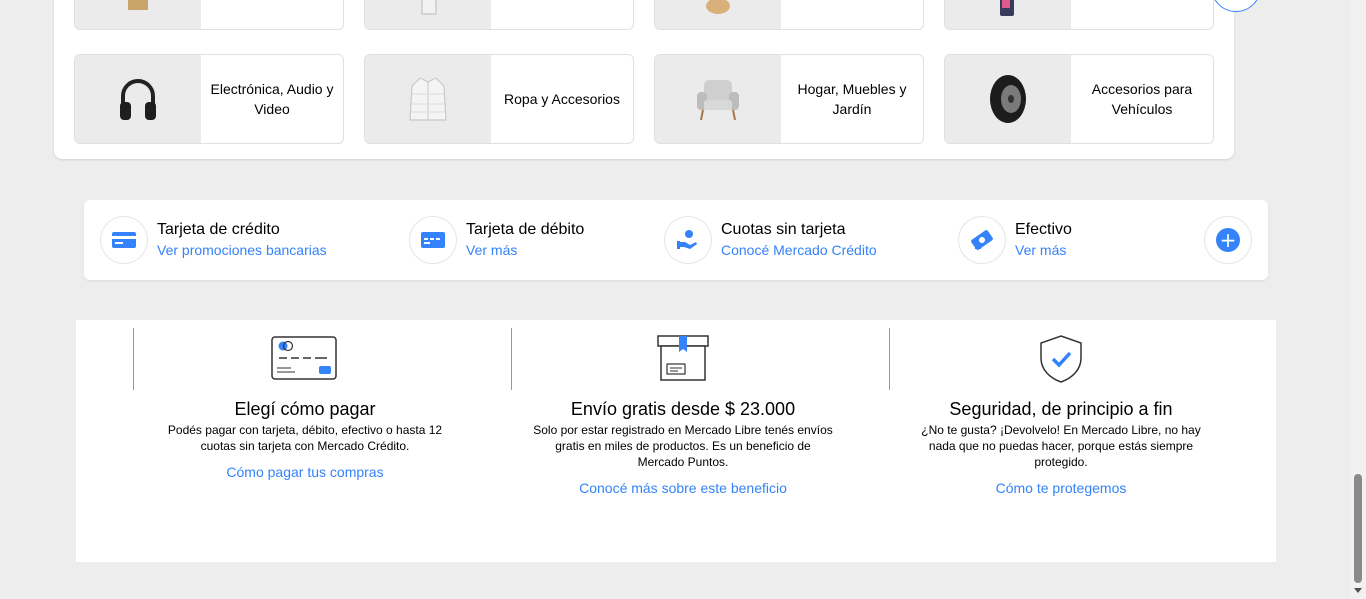 This screenshot has height=599, width=1366. Describe the element at coordinates (272, 99) in the screenshot. I see `category-label: Electrónica, Audio y Video` at that location.